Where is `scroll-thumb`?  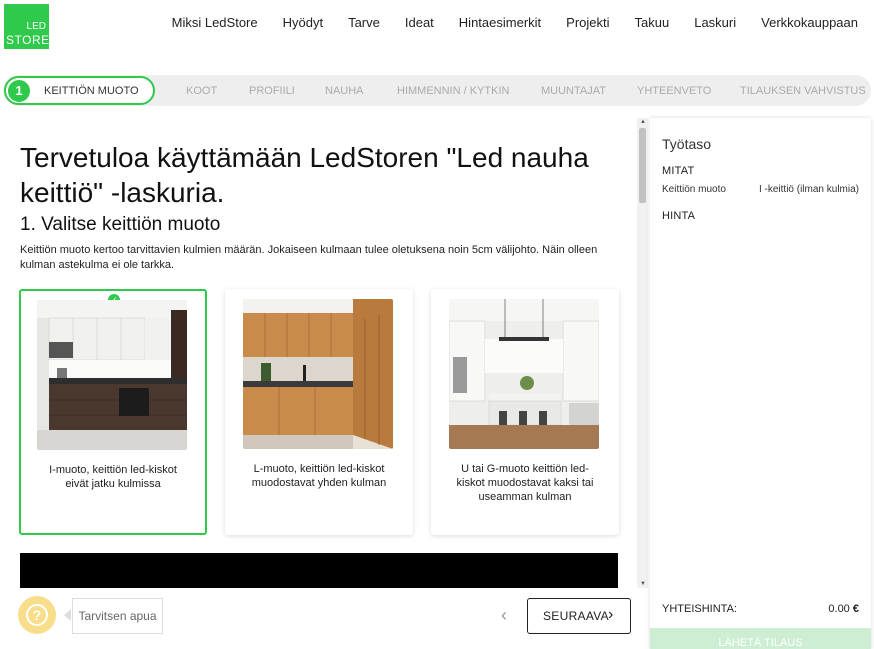
scroll-thumb is located at coordinates (642, 165).